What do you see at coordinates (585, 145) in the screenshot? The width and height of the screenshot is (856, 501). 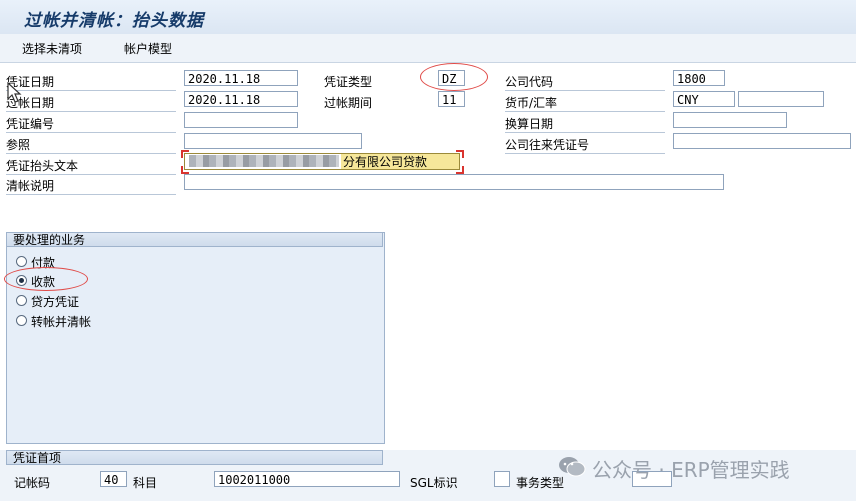 I see `intercompany-doc-label: 公司往来凭证号` at bounding box center [585, 145].